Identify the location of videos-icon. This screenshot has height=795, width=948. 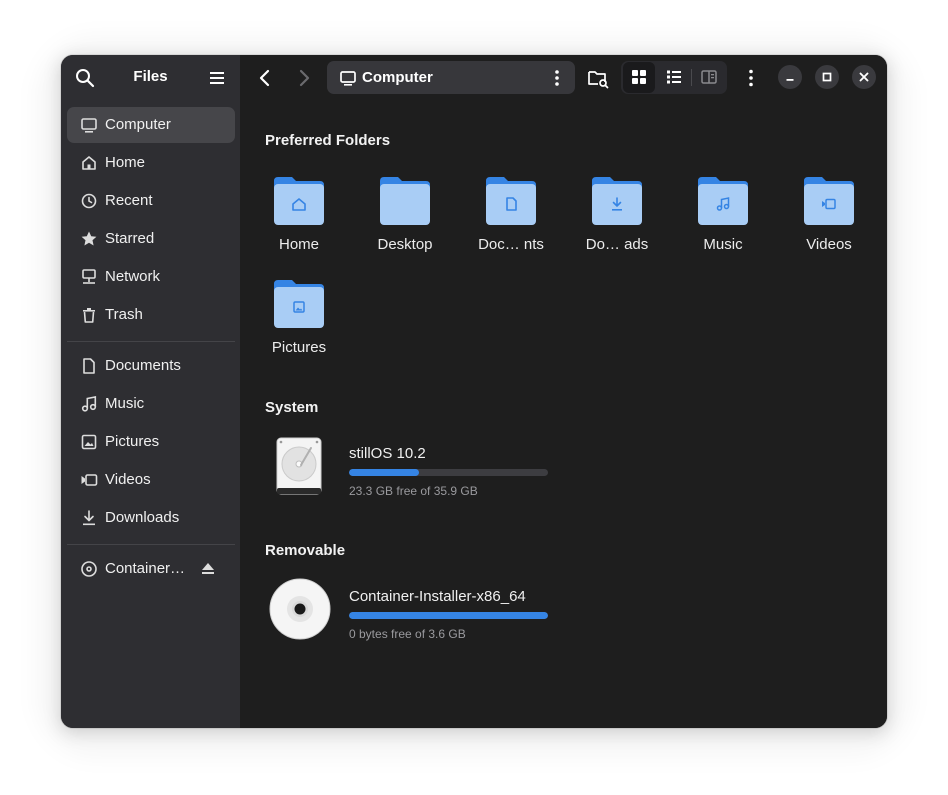
(89, 480).